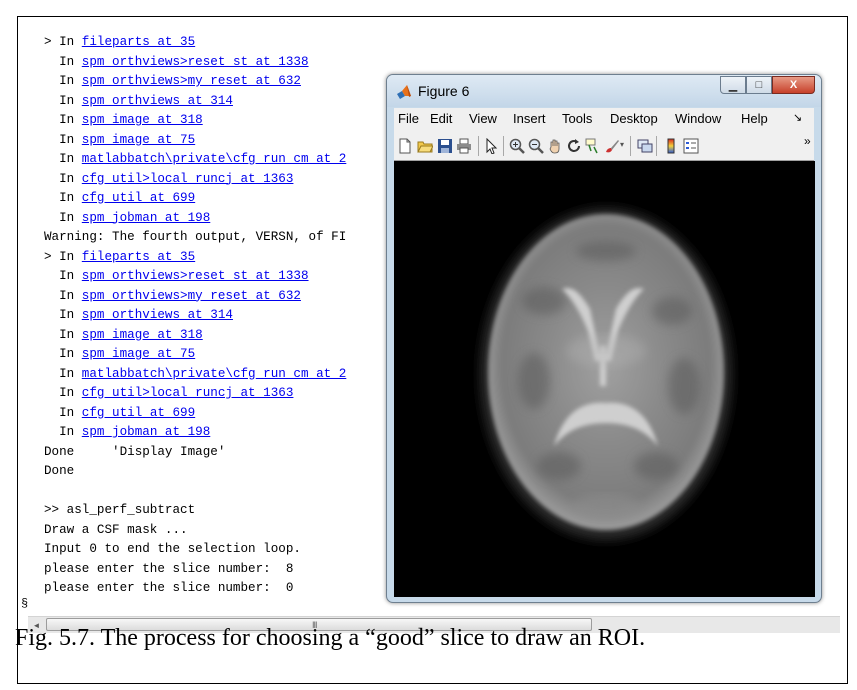  I want to click on menu-tools: Tools, so click(577, 118).